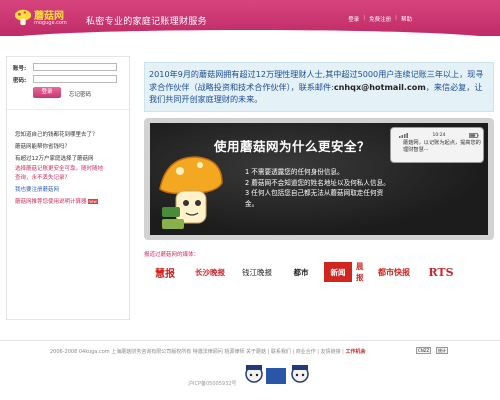 The width and height of the screenshot is (500, 400). Describe the element at coordinates (68, 109) in the screenshot. I see `sidebar-divider` at that location.